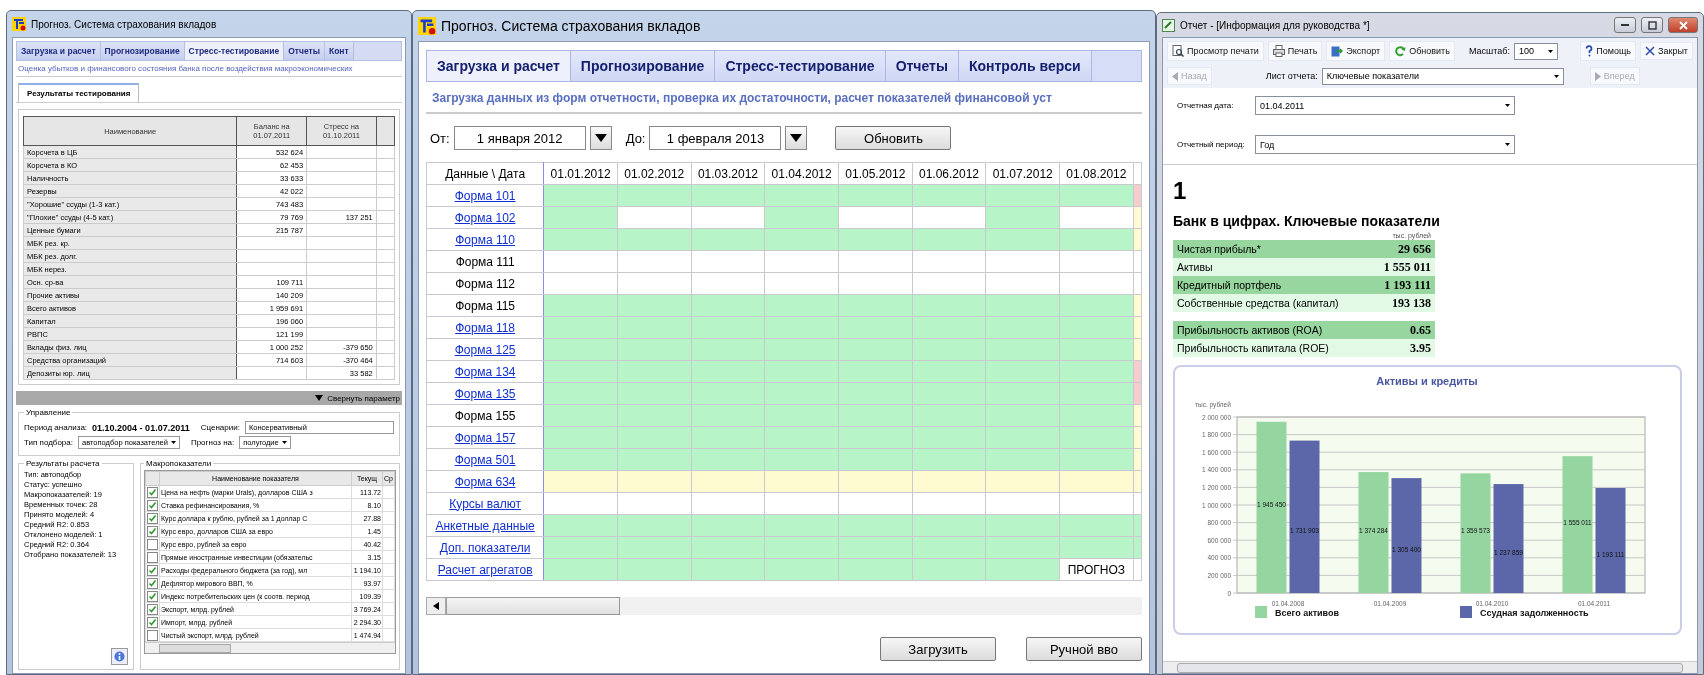 The image size is (1704, 675). I want to click on column-header: 01.01.2012, so click(580, 173).